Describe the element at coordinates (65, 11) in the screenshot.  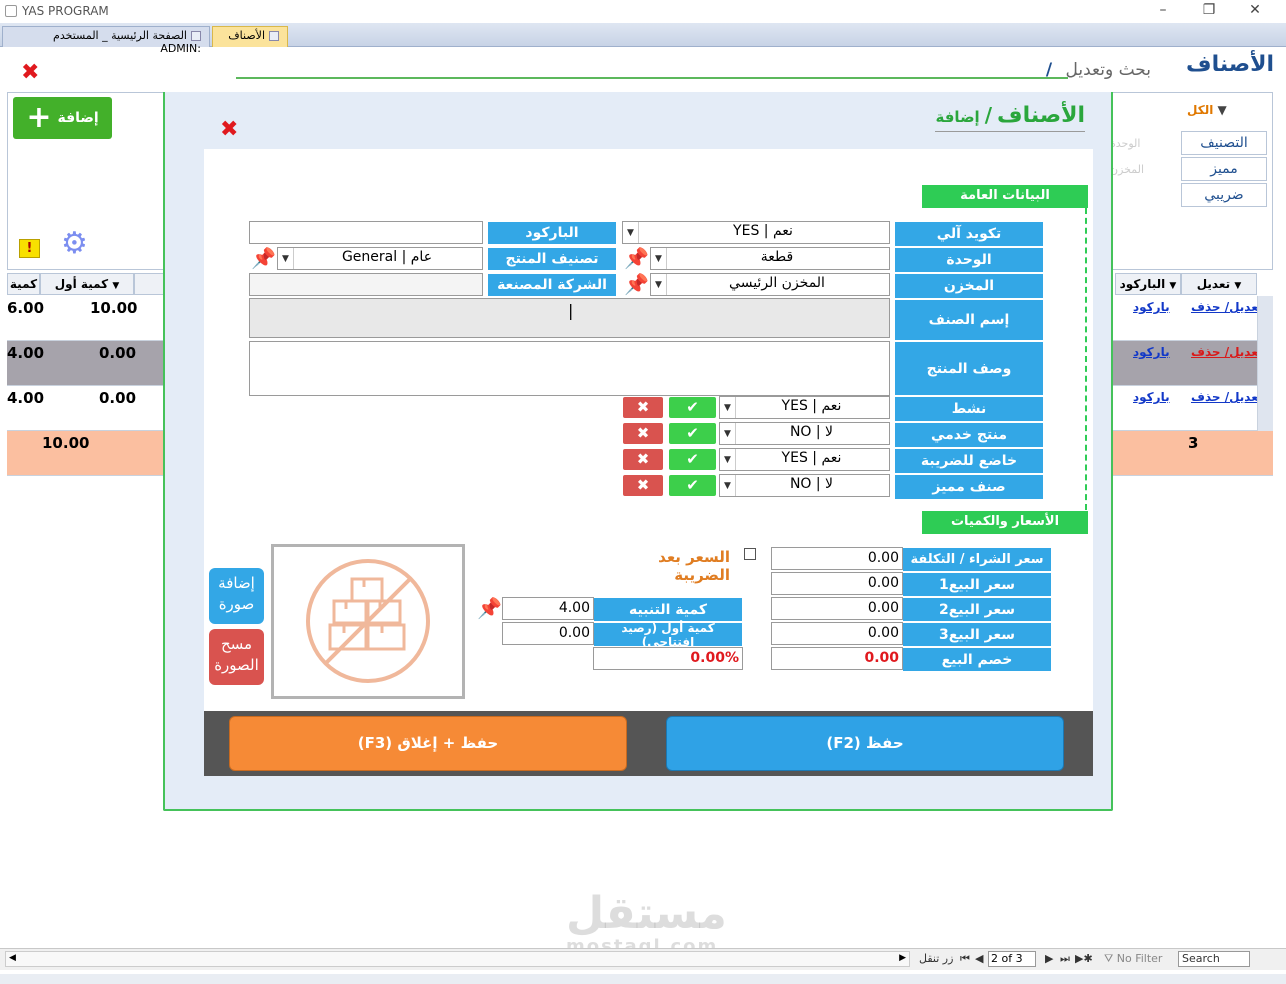
I see `window-title: YAS PROGRAM` at that location.